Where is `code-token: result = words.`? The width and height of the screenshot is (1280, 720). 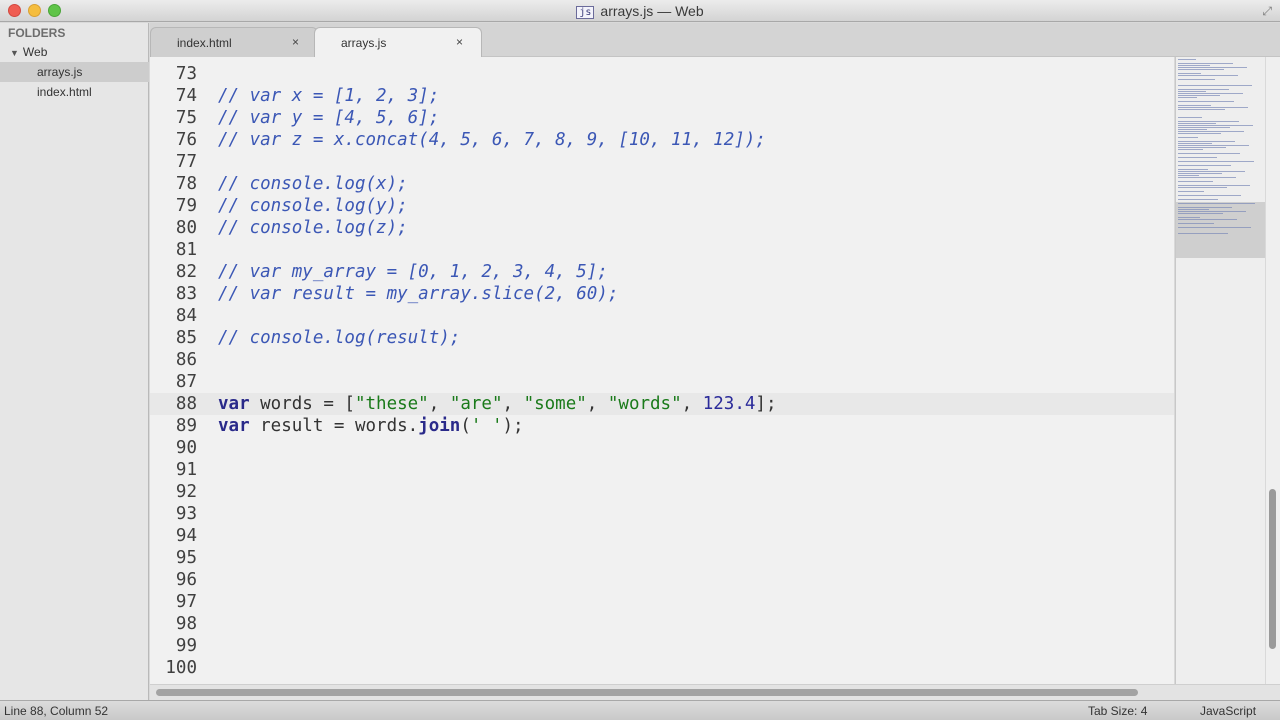 code-token: result = words. is located at coordinates (334, 426).